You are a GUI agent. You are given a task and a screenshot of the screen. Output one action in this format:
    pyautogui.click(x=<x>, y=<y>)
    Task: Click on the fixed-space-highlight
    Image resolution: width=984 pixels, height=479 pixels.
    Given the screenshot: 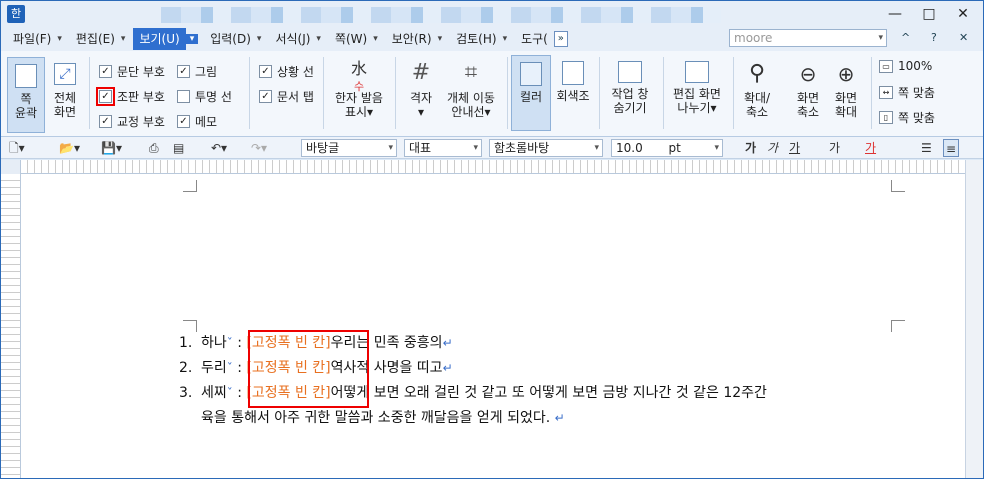 What is the action you would take?
    pyautogui.click(x=308, y=369)
    